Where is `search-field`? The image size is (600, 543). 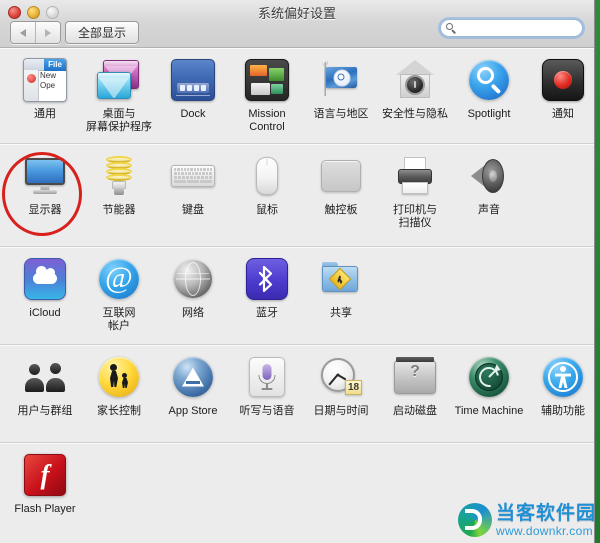
search-field is located at coordinates (511, 28).